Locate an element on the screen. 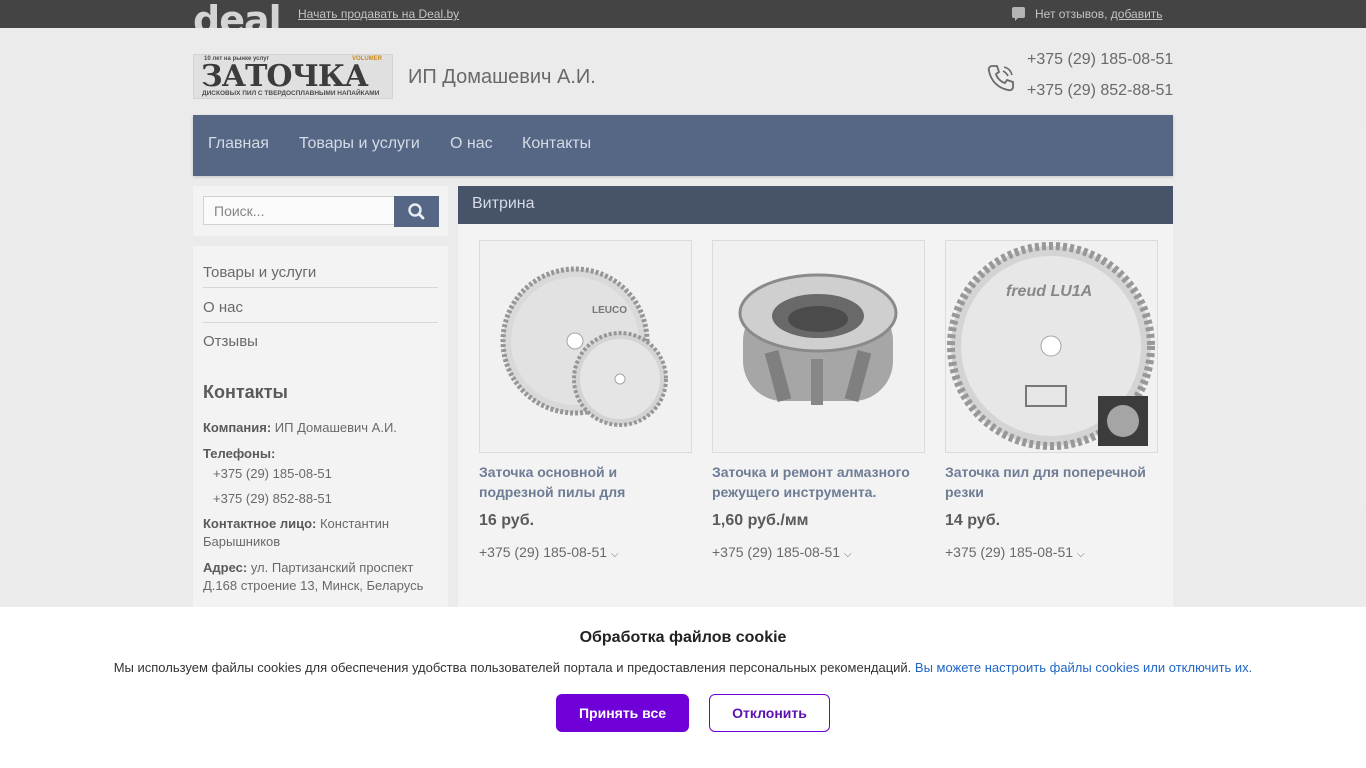  add-review-link: добавить is located at coordinates (1137, 14).